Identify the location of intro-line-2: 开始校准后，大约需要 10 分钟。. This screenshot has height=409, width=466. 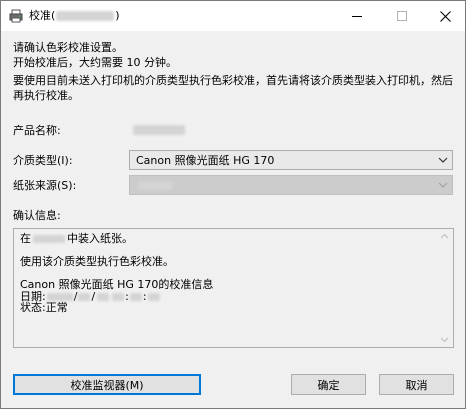
(95, 62).